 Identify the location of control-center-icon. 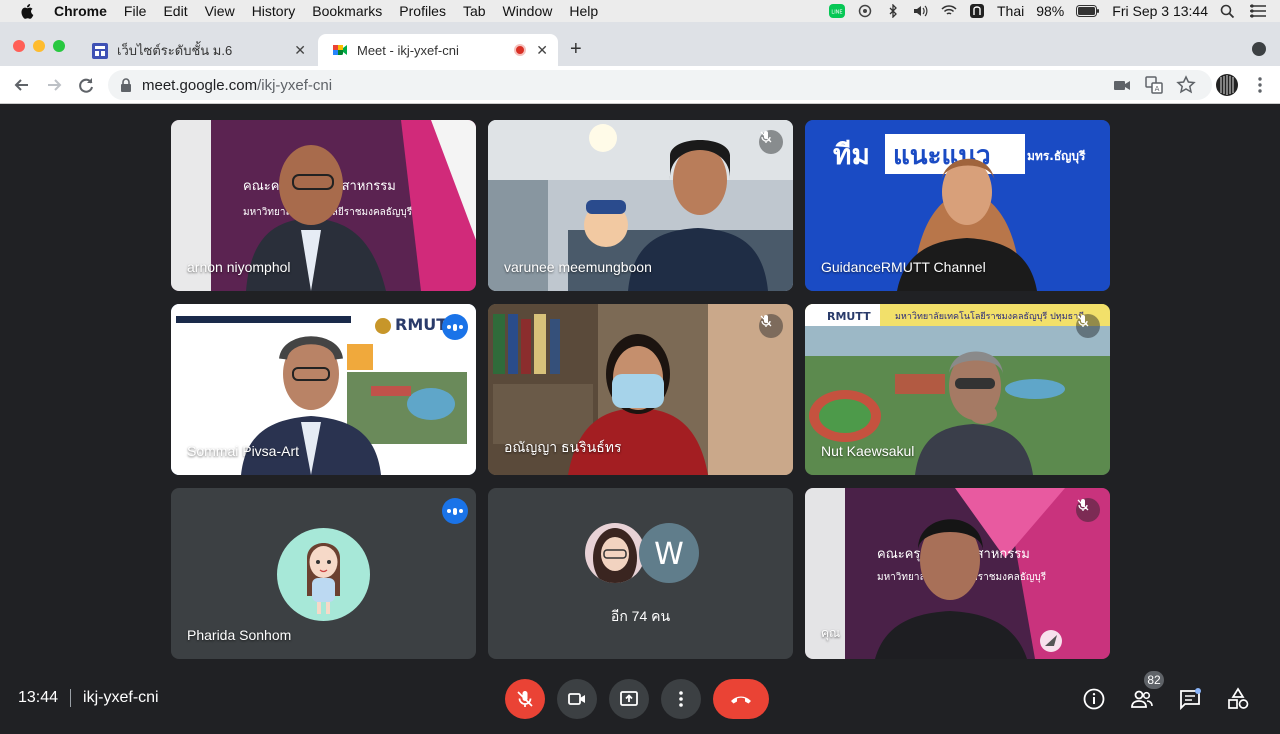
(1258, 11).